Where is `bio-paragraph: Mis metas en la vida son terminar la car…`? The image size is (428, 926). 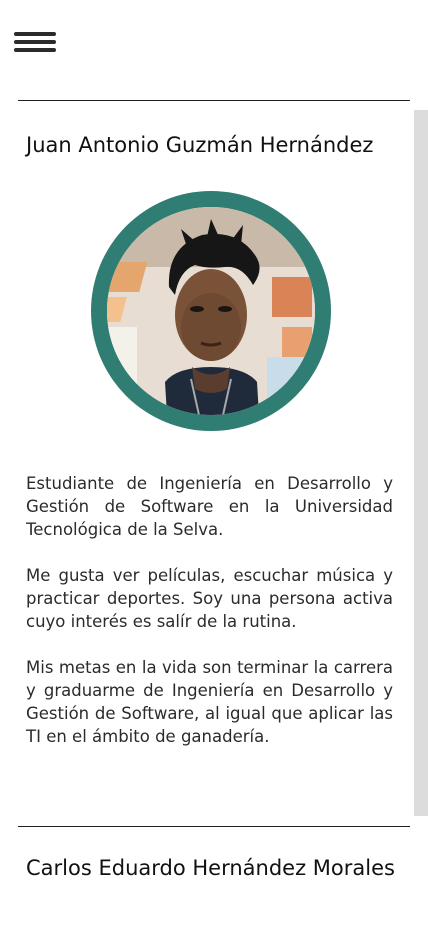
bio-paragraph: Mis metas en la vida son terminar la car… is located at coordinates (209, 702).